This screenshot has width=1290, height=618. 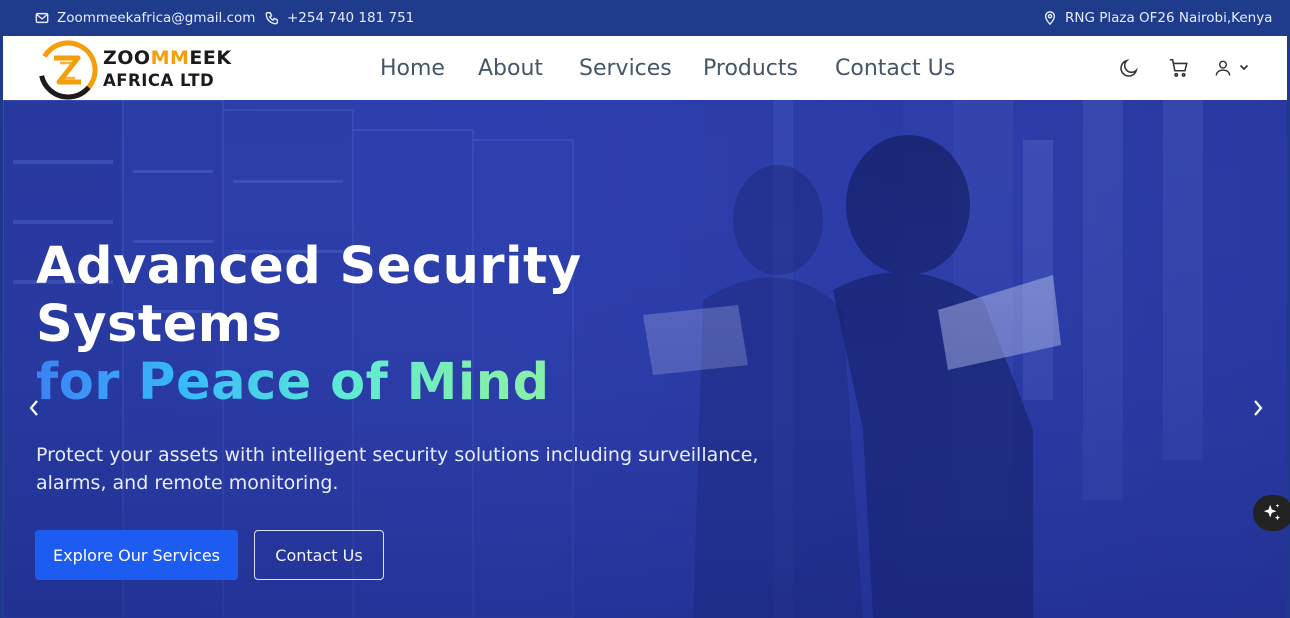 I want to click on primary-menu: Home About Services Products Contact Us, so click(x=645, y=68).